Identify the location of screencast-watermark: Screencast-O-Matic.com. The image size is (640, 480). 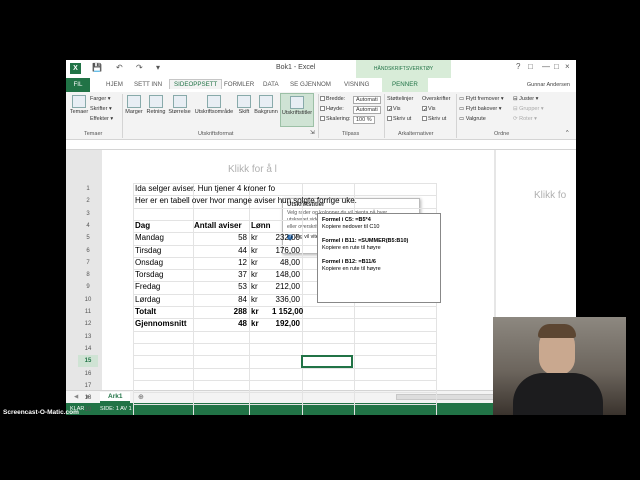
(41, 412).